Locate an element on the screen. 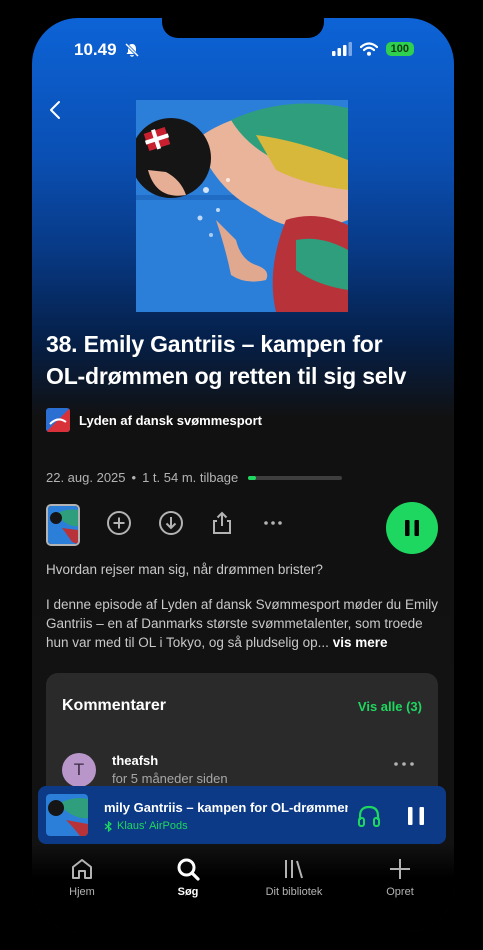 The width and height of the screenshot is (483, 950). episode-cover-art is located at coordinates (242, 206).